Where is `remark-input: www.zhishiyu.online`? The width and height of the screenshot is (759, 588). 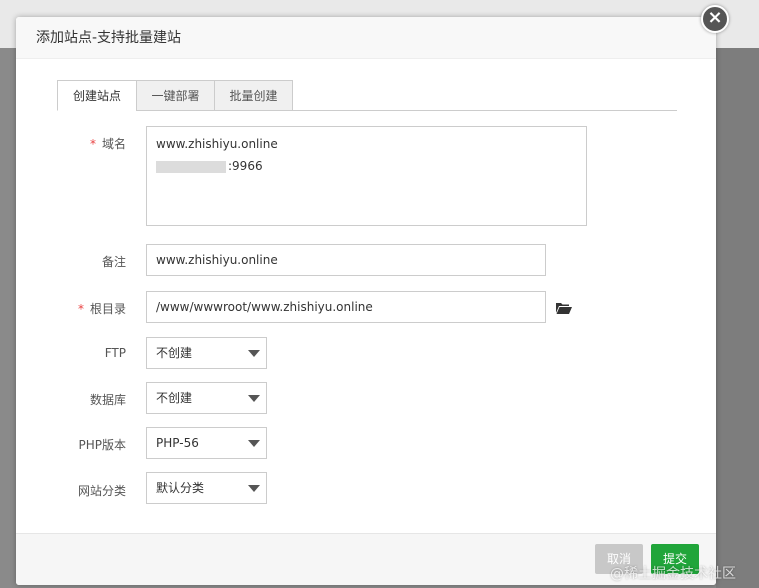
remark-input: www.zhishiyu.online is located at coordinates (346, 260).